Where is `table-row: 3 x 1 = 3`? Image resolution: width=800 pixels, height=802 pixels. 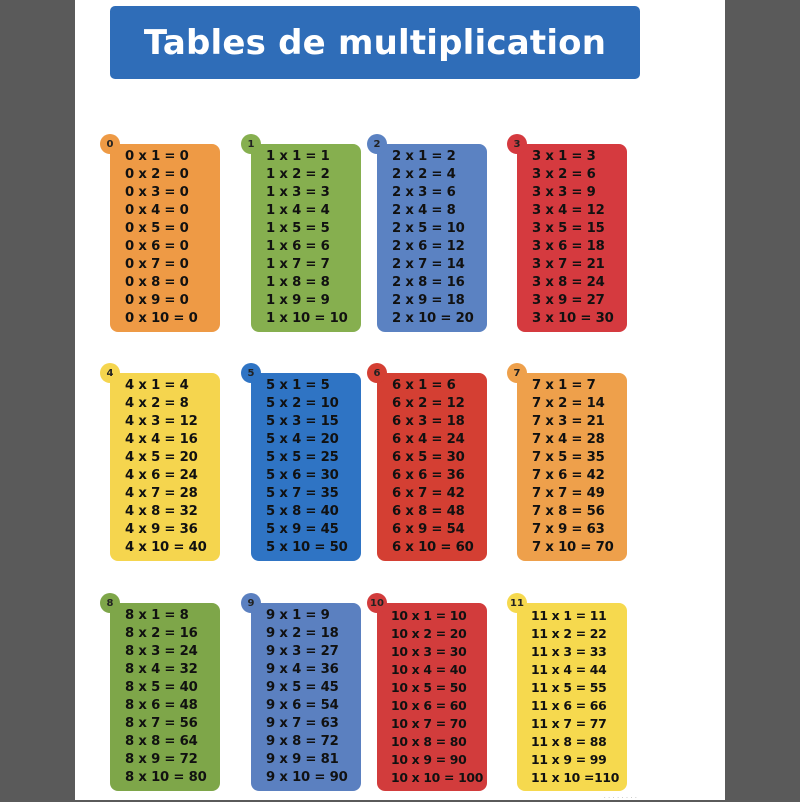
table-row: 3 x 1 = 3 is located at coordinates (564, 156).